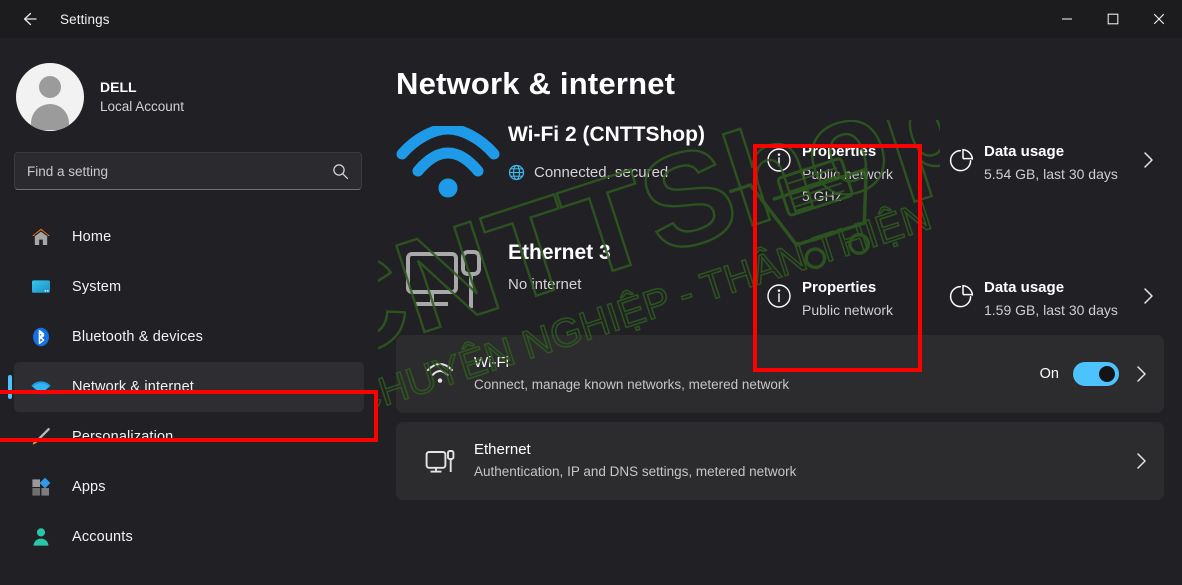  What do you see at coordinates (189, 537) in the screenshot?
I see `sidebar-item-accounts: Accounts` at bounding box center [189, 537].